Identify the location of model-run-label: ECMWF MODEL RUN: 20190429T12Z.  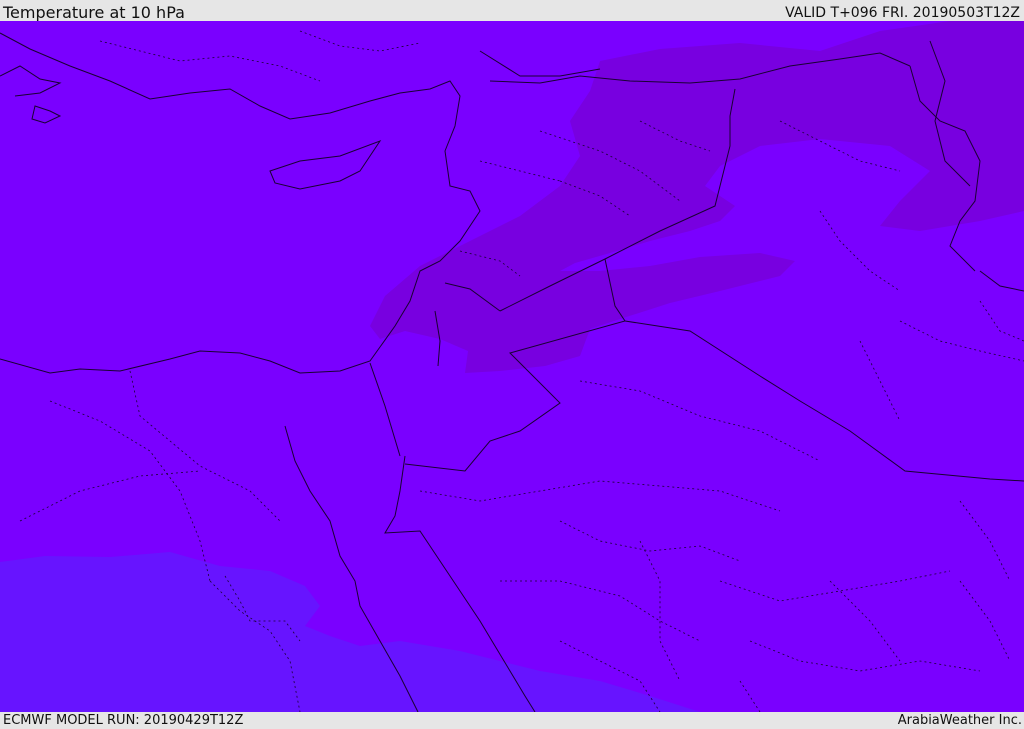
(123, 720).